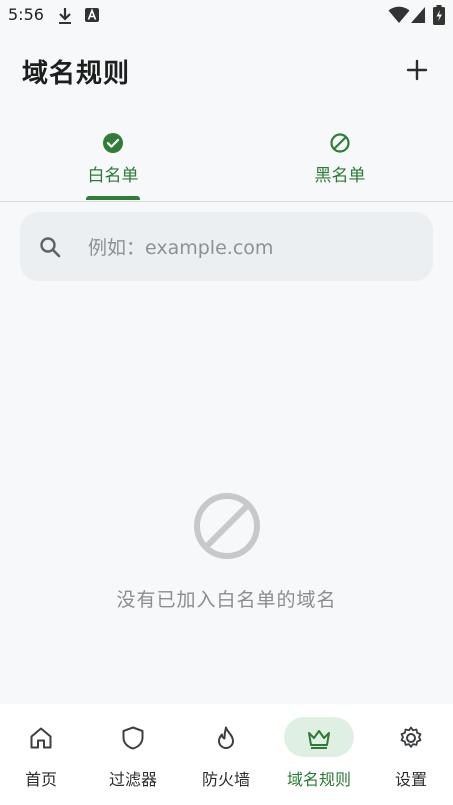 The width and height of the screenshot is (453, 805). Describe the element at coordinates (92, 15) in the screenshot. I see `app-notification-icon` at that location.